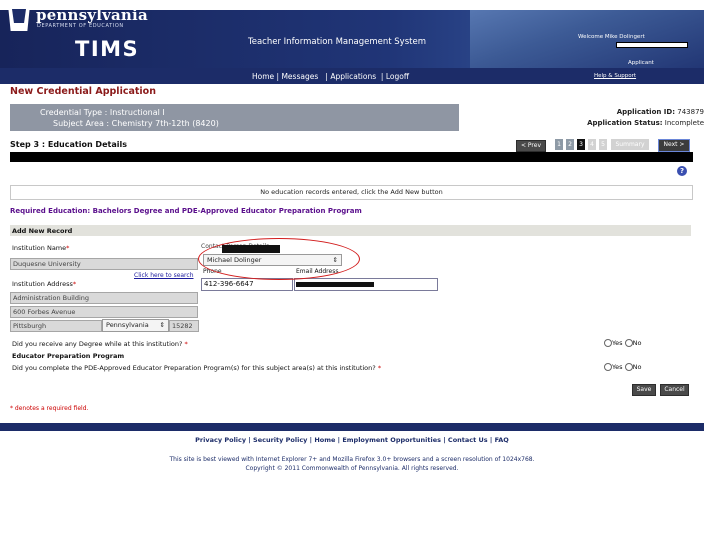 The image size is (720, 540). I want to click on app-logo-text: TIMS, so click(107, 49).